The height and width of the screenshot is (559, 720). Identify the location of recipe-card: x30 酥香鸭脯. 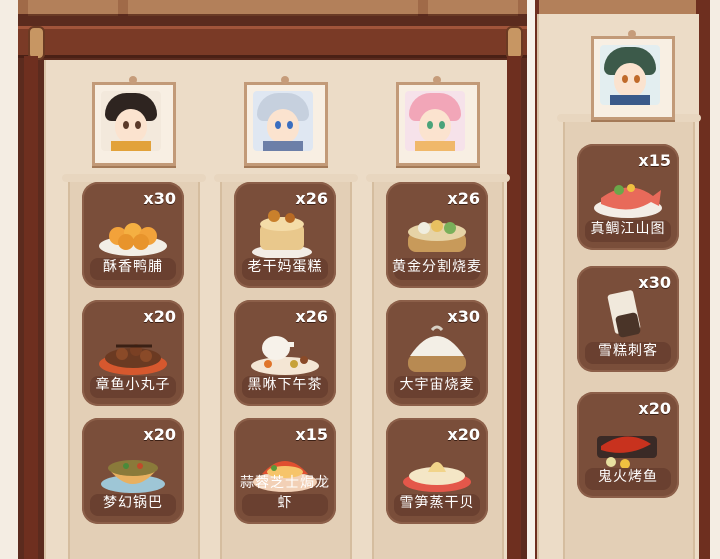
(133, 235).